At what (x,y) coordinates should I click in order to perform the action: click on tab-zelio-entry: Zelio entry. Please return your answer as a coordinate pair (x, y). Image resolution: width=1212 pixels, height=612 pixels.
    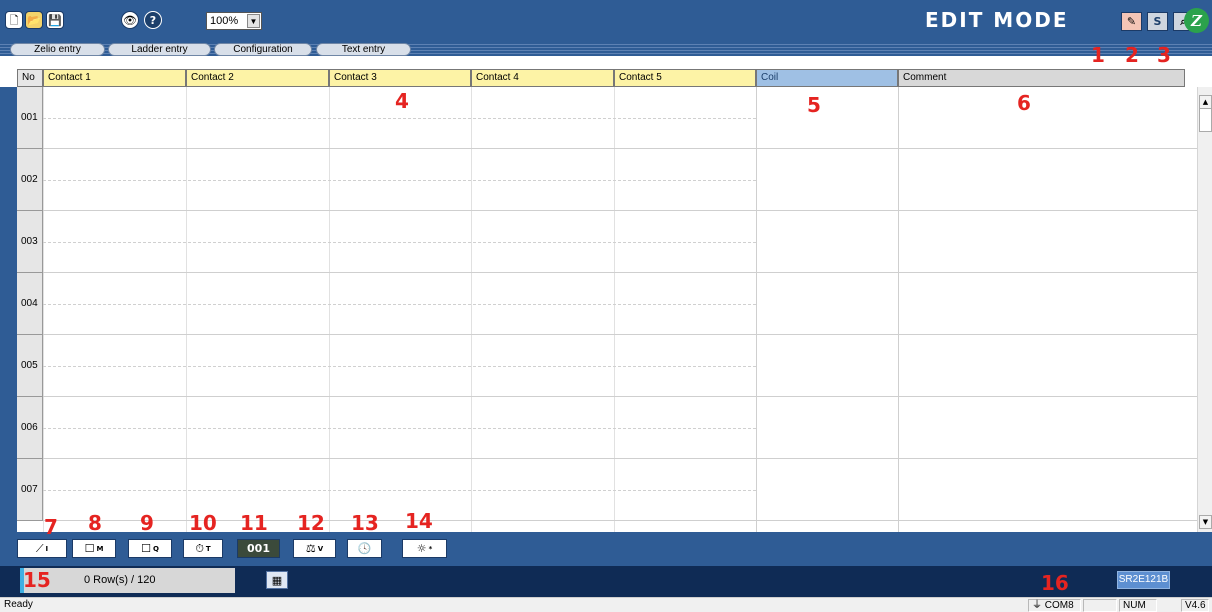
    Looking at the image, I should click on (57, 49).